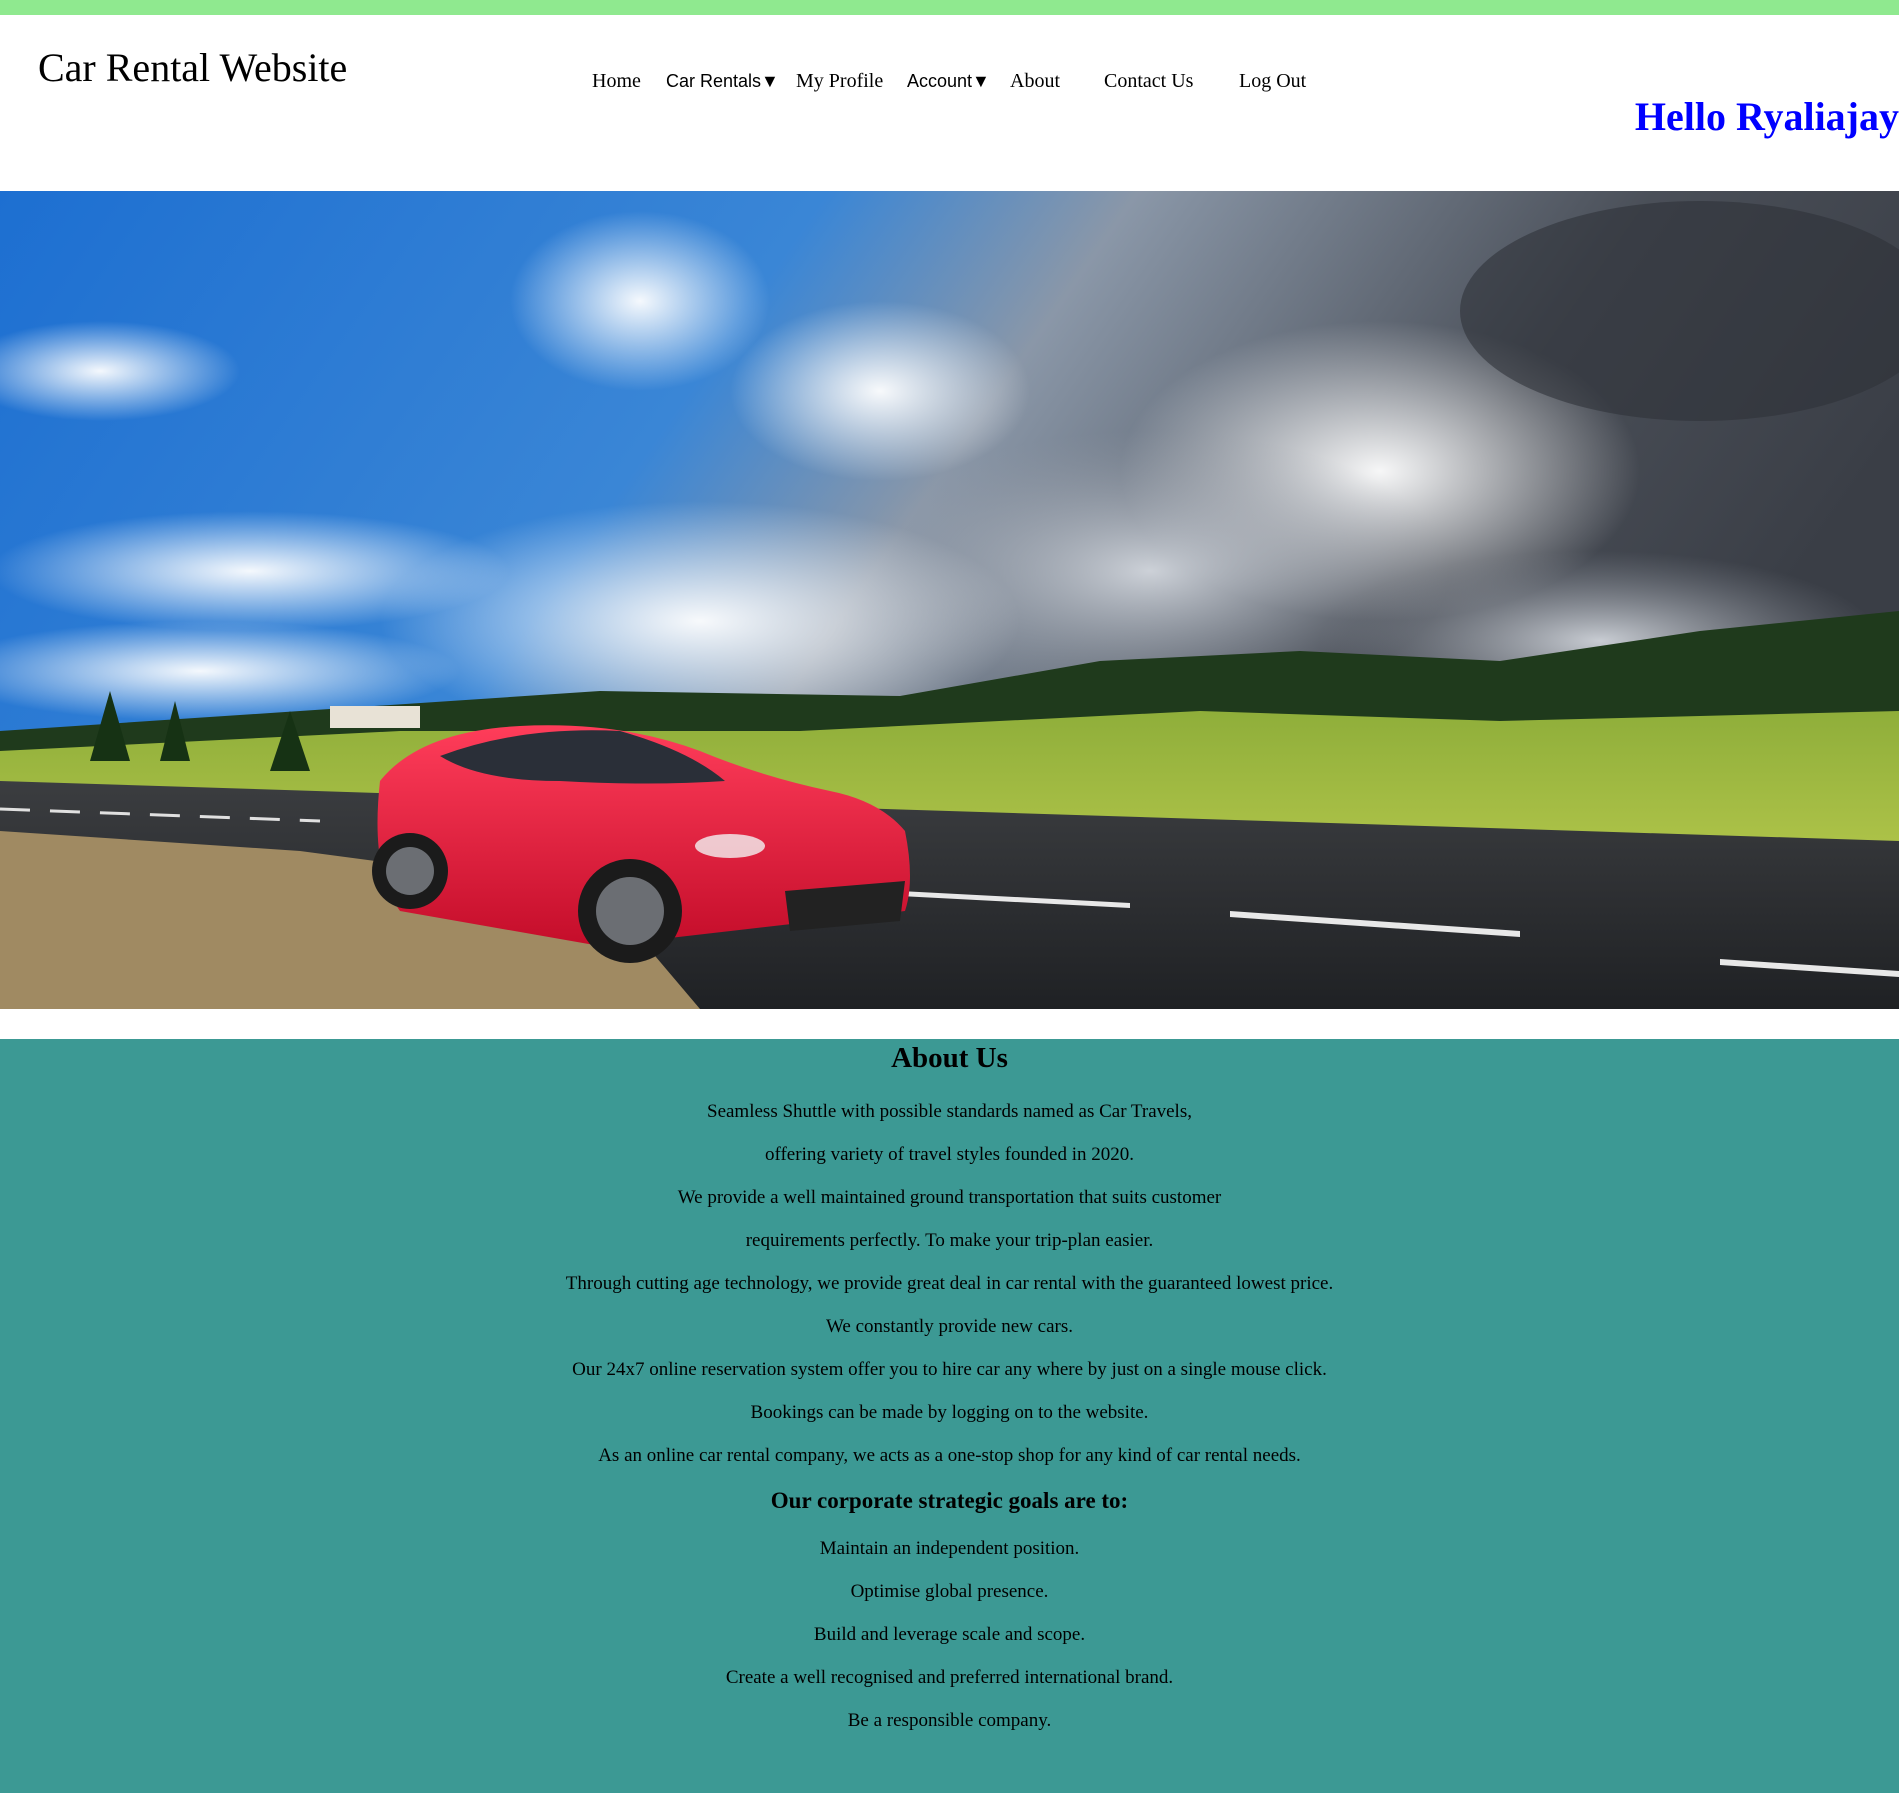  What do you see at coordinates (949, 1720) in the screenshot?
I see `goal-item: Be a responsible company.` at bounding box center [949, 1720].